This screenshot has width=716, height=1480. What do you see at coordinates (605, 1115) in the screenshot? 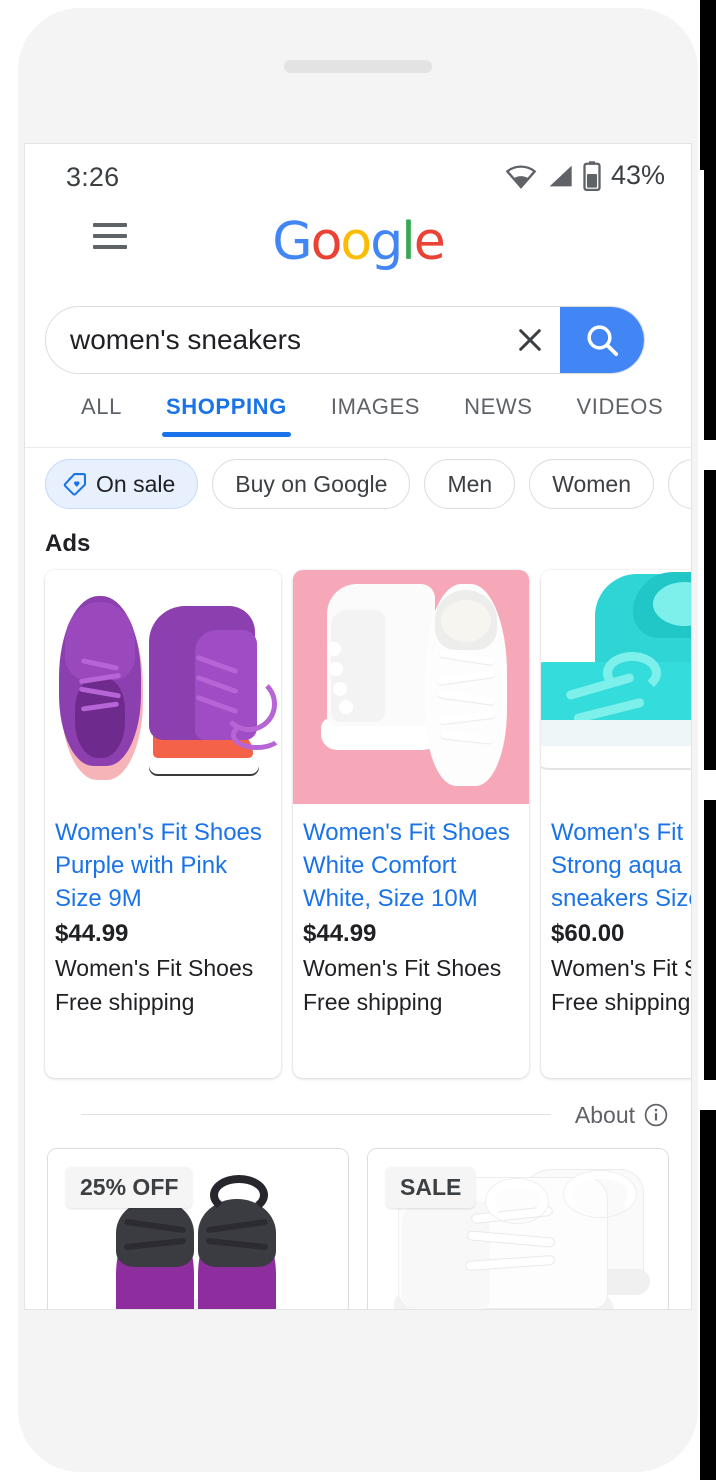
I see `about-label: About` at bounding box center [605, 1115].